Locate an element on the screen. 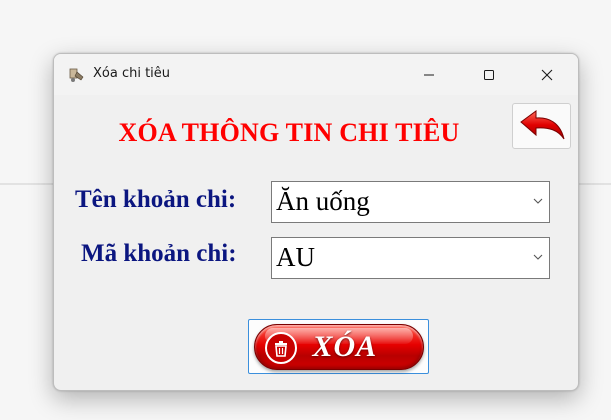 The height and width of the screenshot is (420, 611). delete-button: XÓA is located at coordinates (338, 346).